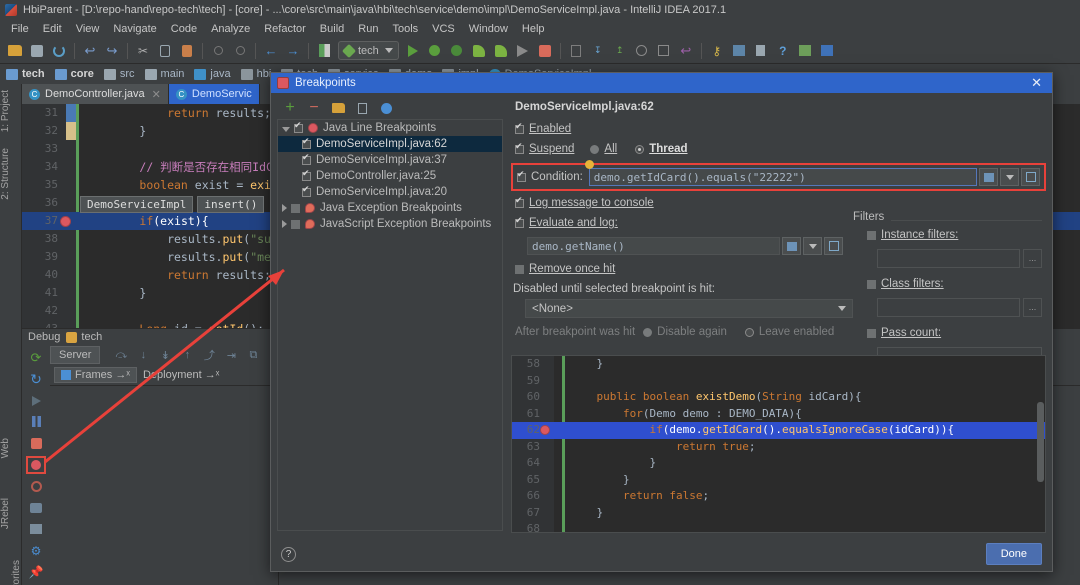  Describe the element at coordinates (642, 51) in the screenshot. I see `history-icon` at that location.